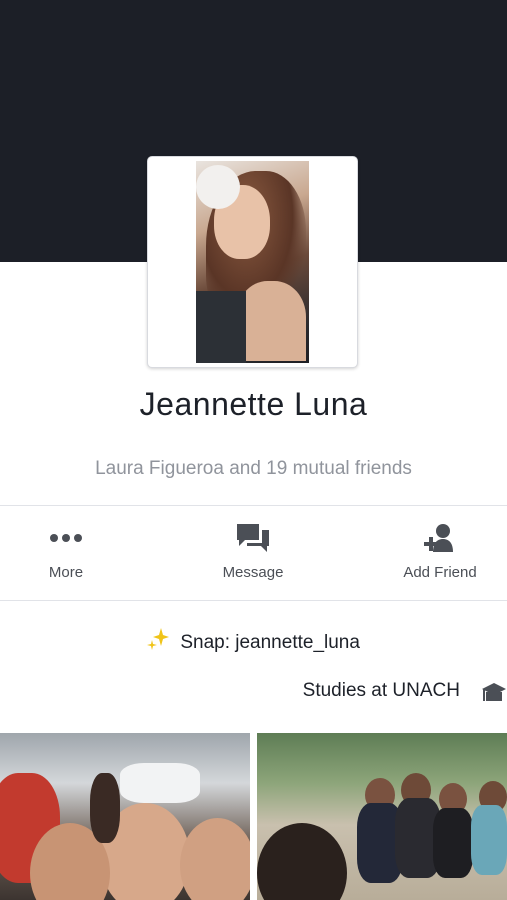  What do you see at coordinates (68, 555) in the screenshot?
I see `more-button: More` at bounding box center [68, 555].